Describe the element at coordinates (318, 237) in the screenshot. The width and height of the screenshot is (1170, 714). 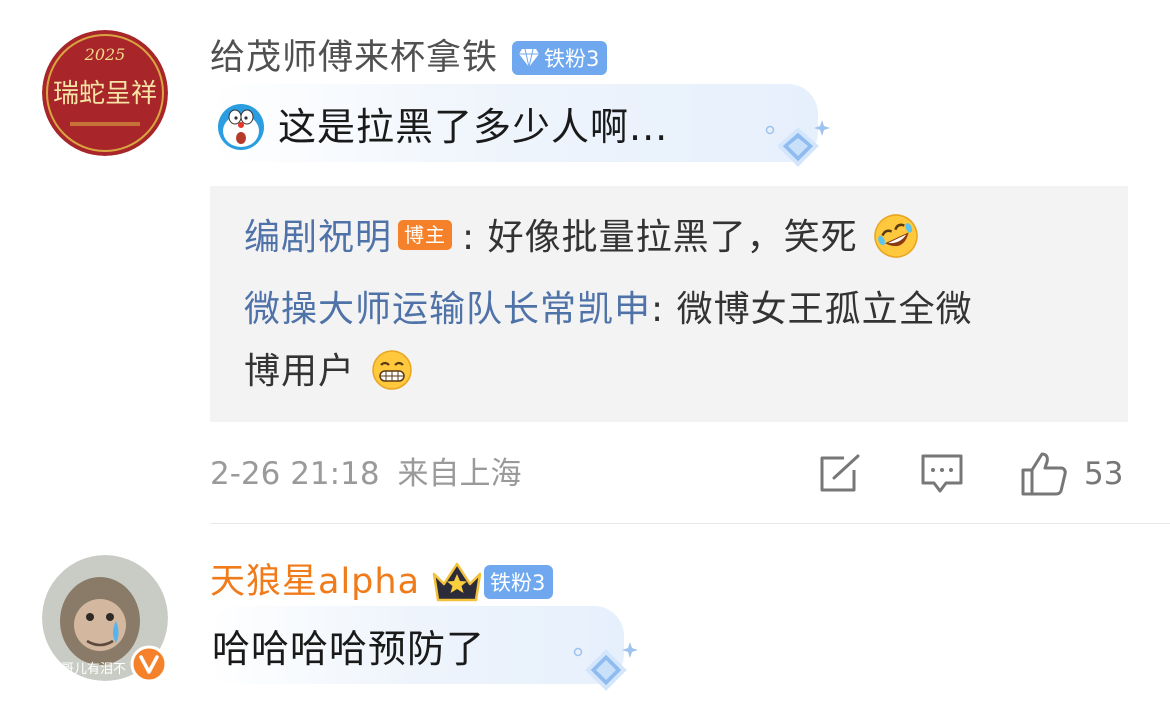
I see `reply-username: 编剧祝明` at that location.